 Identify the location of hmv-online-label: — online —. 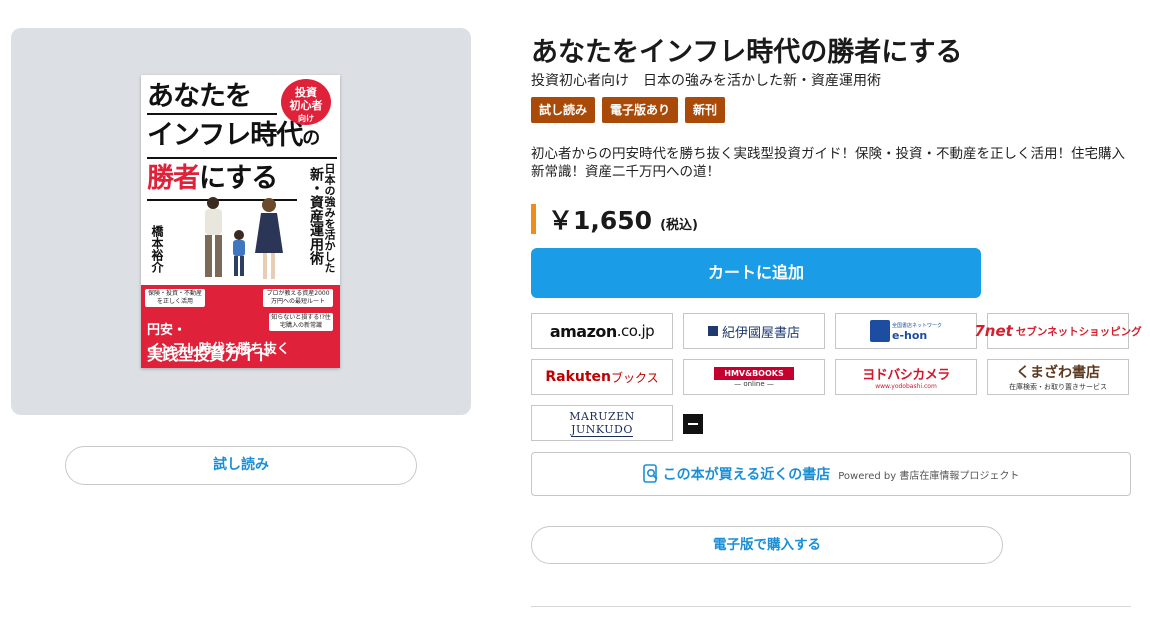
(754, 383).